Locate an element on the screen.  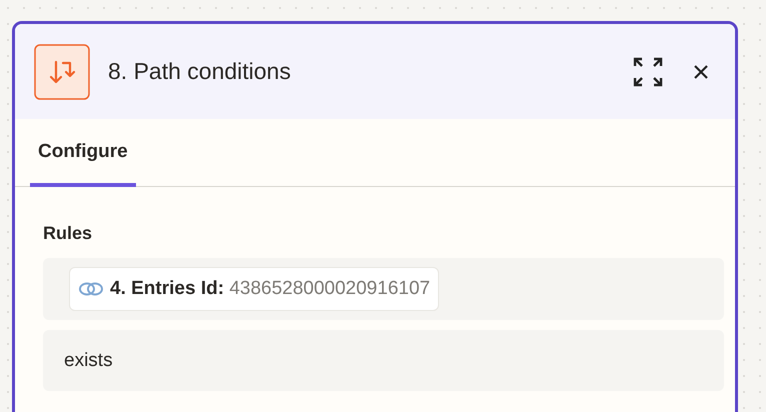
expand-icon is located at coordinates (648, 71).